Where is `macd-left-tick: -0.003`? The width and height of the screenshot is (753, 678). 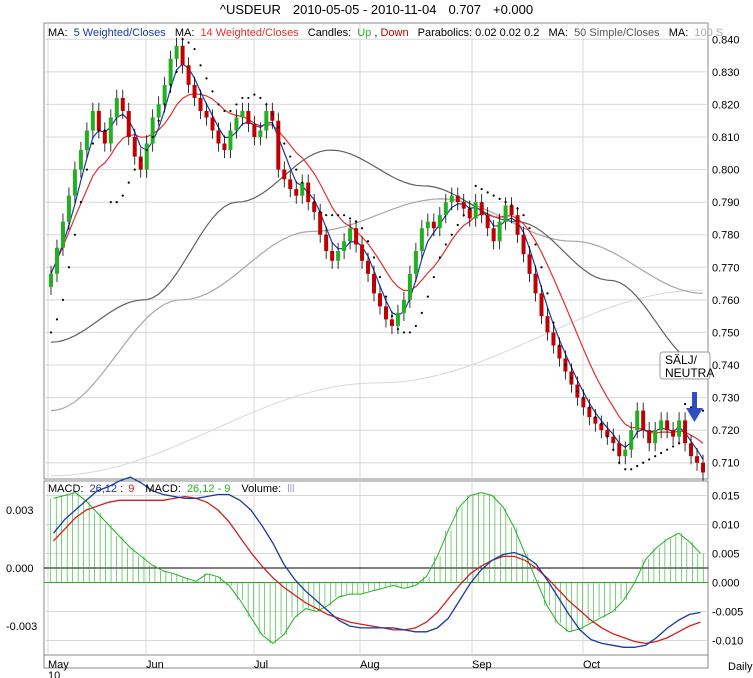 macd-left-tick: -0.003 is located at coordinates (21, 627).